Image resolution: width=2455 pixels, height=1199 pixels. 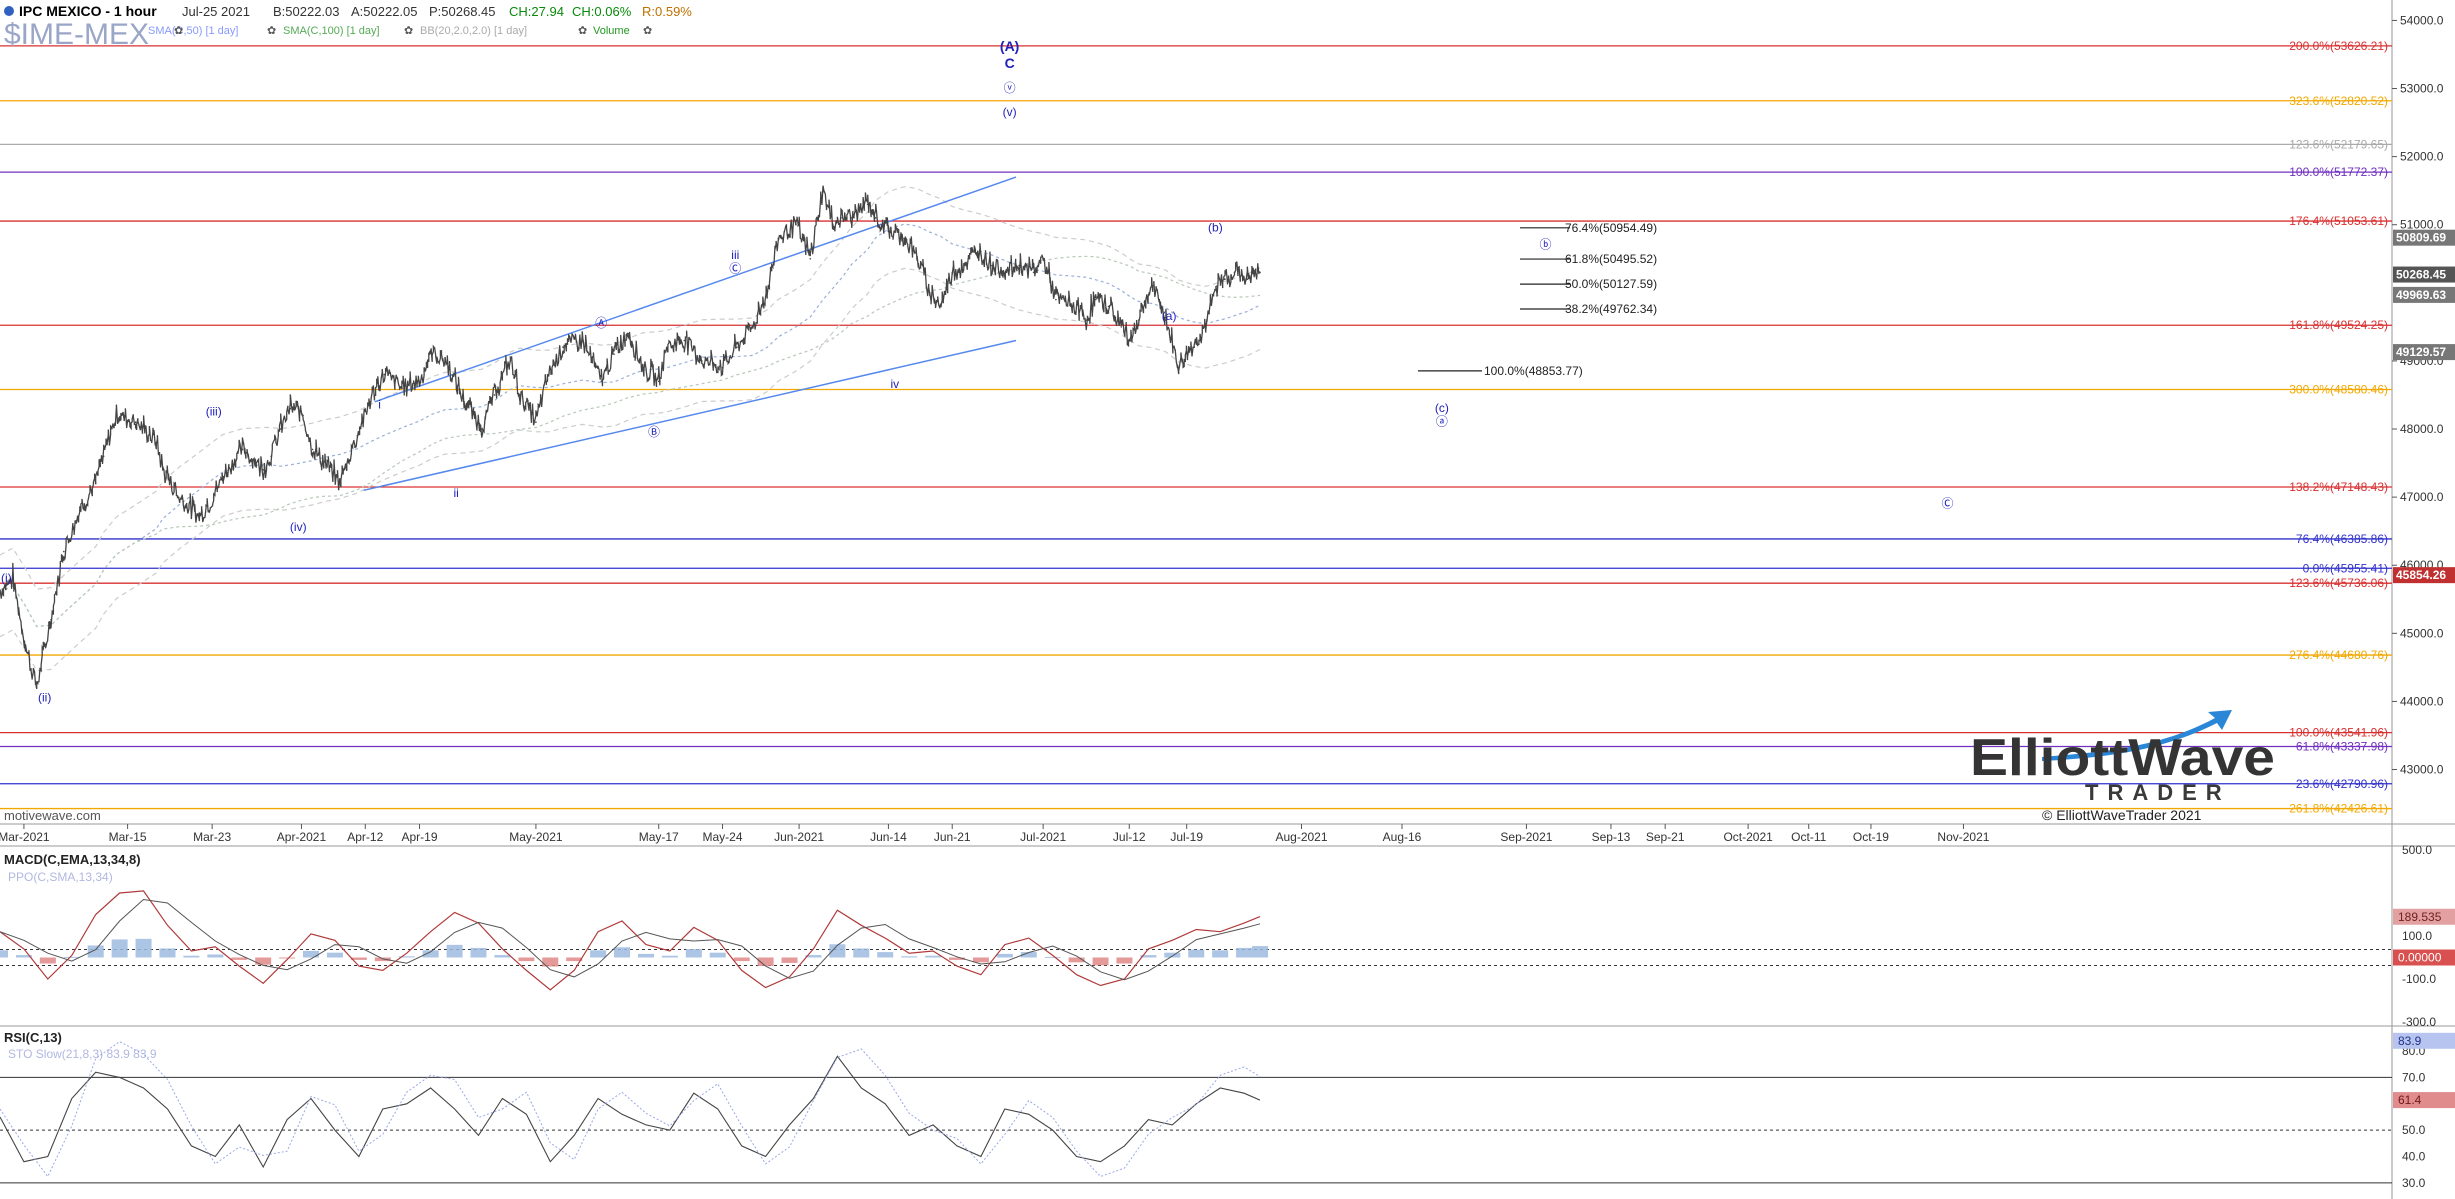 What do you see at coordinates (611, 31) in the screenshot?
I see `indicator-volume: Volume` at bounding box center [611, 31].